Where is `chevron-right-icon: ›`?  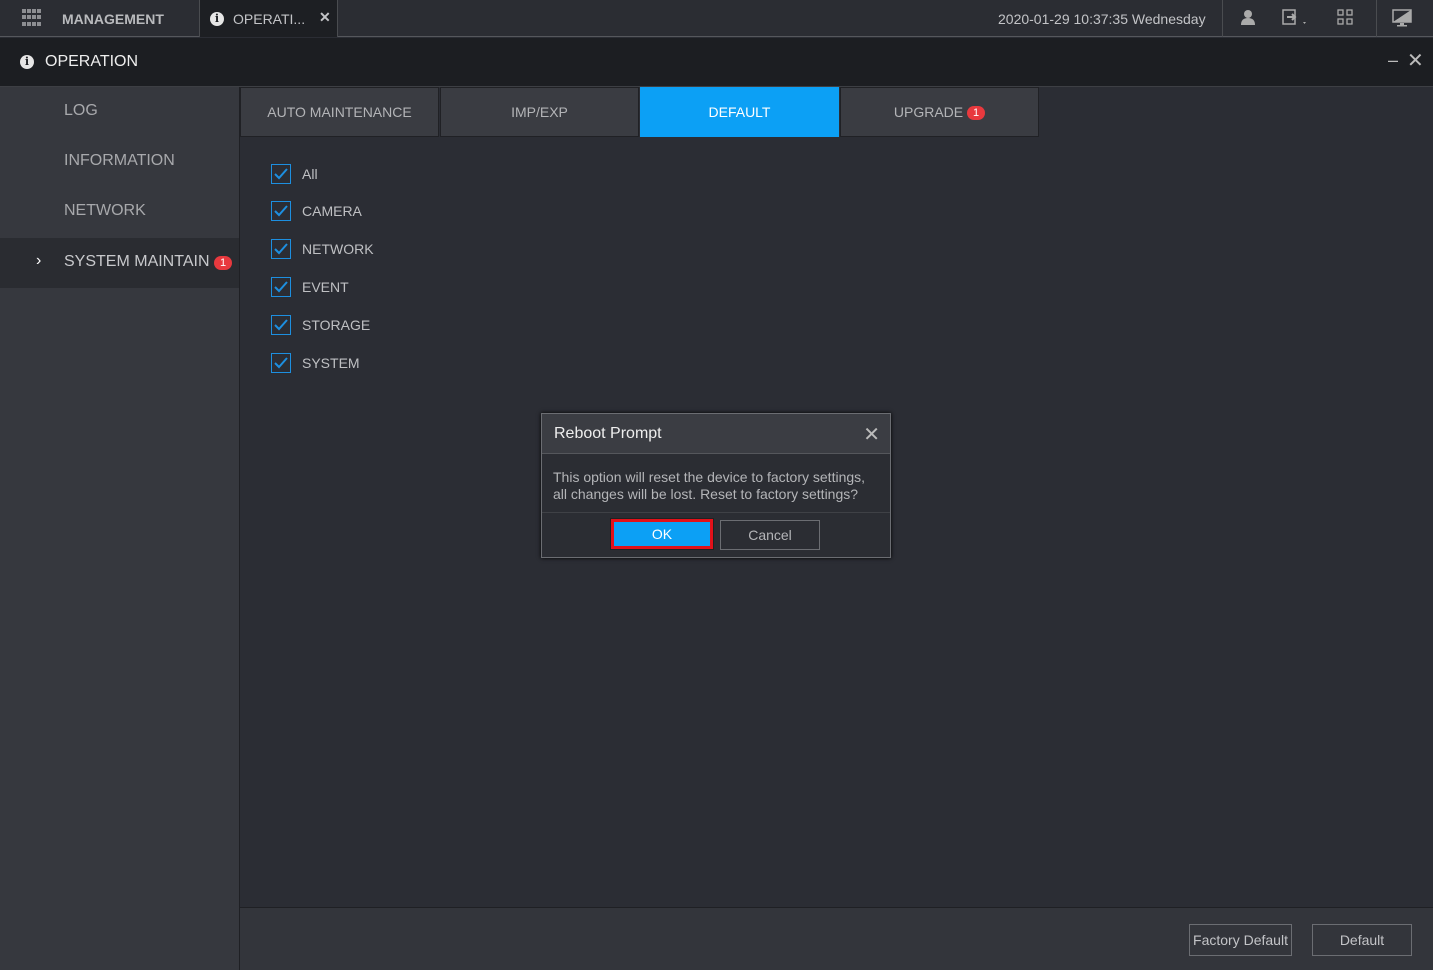 chevron-right-icon: › is located at coordinates (39, 260).